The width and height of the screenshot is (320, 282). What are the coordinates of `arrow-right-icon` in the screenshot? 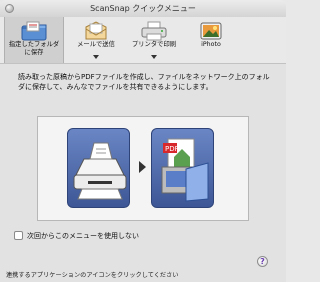 It's located at (142, 167).